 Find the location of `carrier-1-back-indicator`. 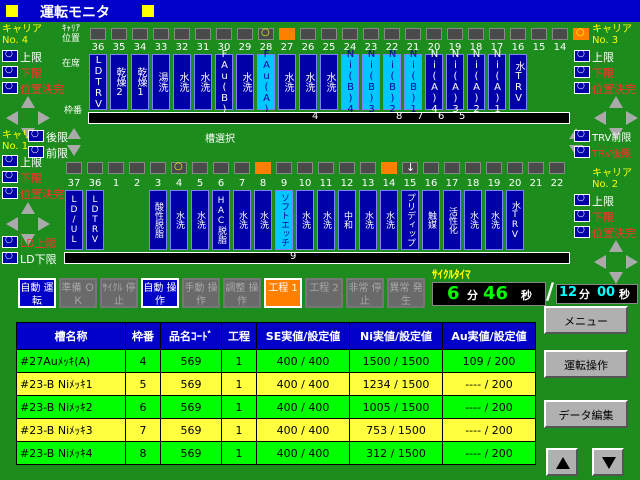

carrier-1-back-indicator is located at coordinates (36, 135).